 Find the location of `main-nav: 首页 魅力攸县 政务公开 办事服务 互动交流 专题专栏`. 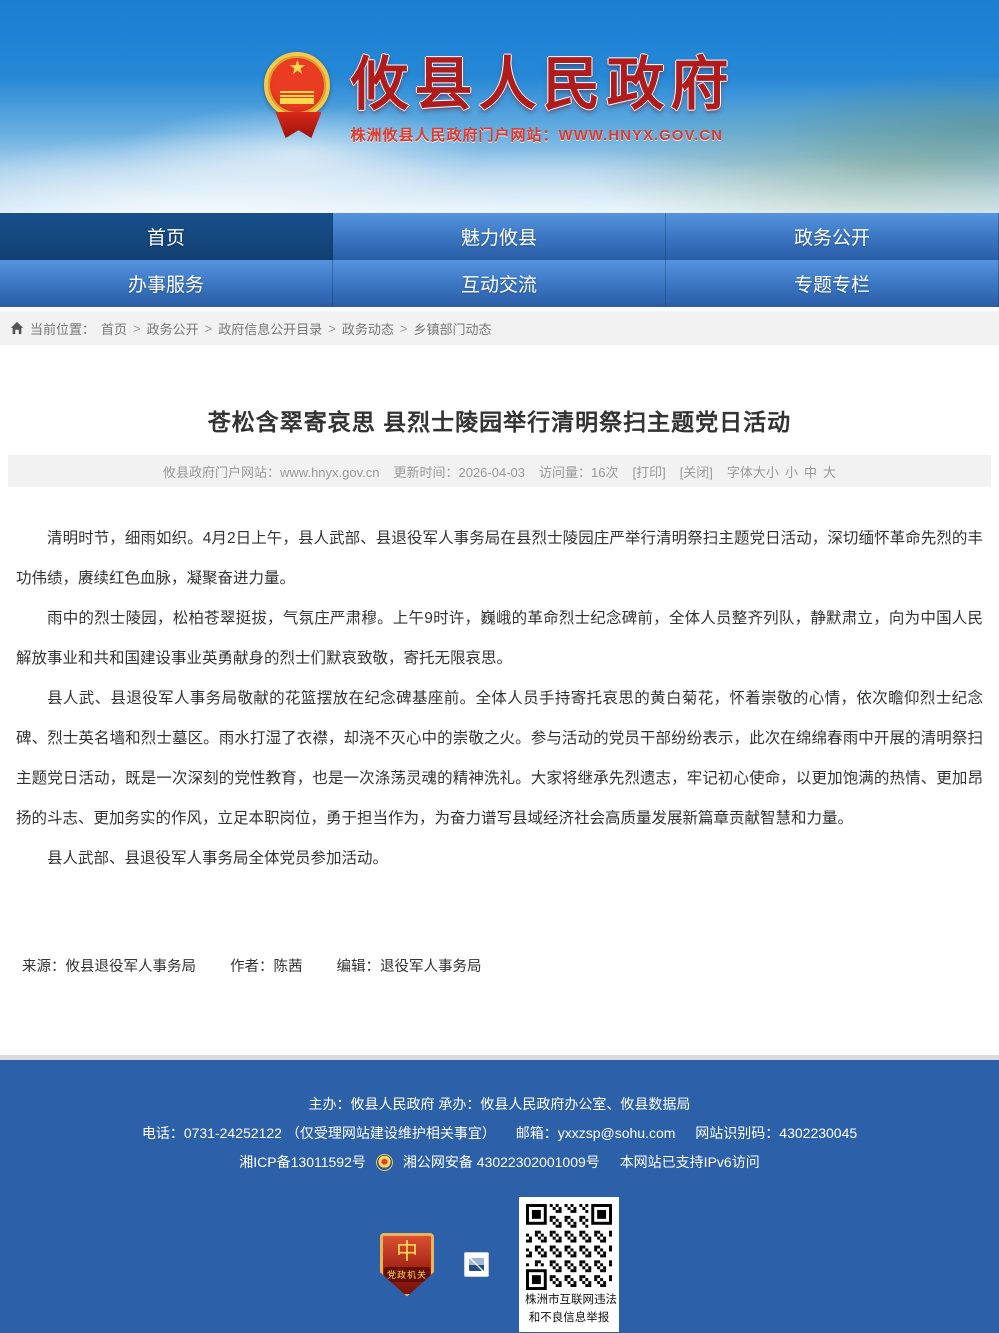

main-nav: 首页 魅力攸县 政务公开 办事服务 互动交流 专题专栏 is located at coordinates (499, 260).